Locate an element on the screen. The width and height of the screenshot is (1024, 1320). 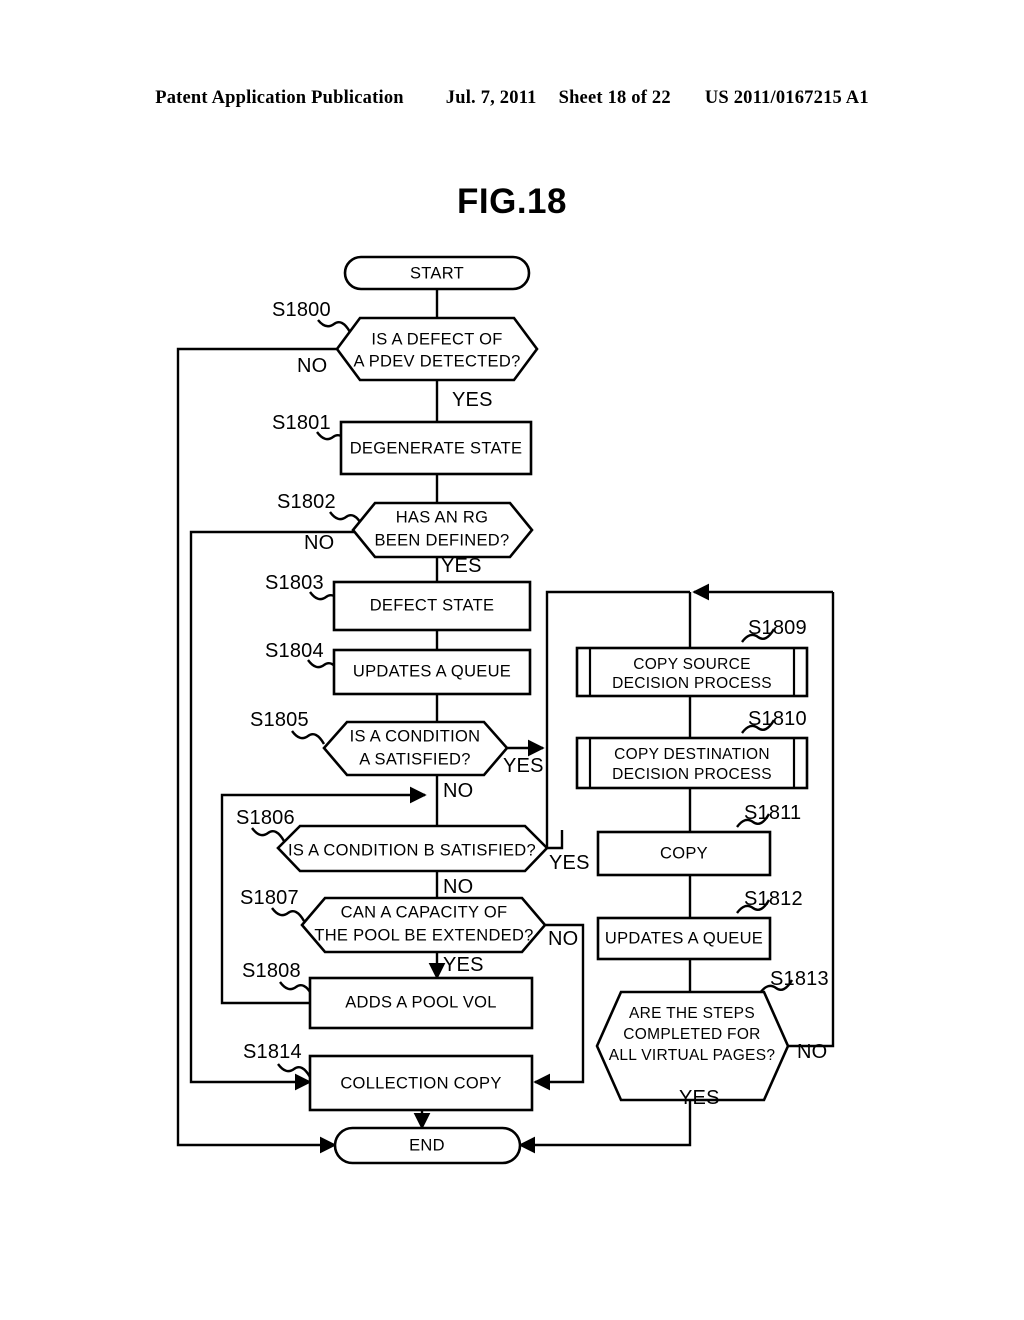
branch-s1813-no: NO is located at coordinates (812, 1052).